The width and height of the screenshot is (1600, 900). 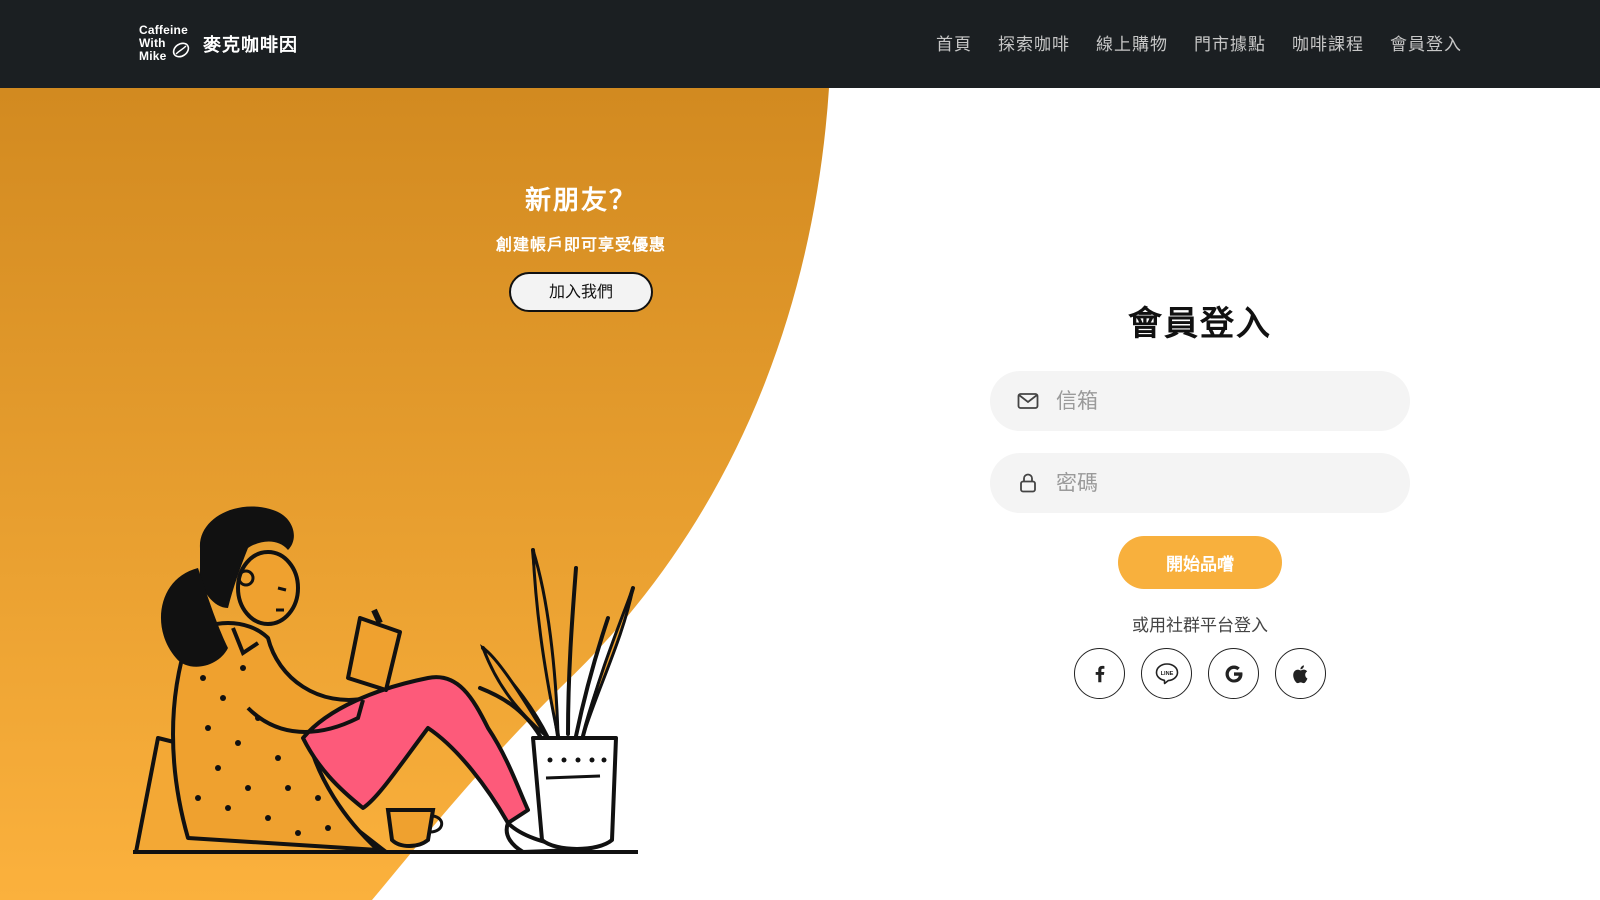 What do you see at coordinates (385, 680) in the screenshot?
I see `woman-reading-illustration` at bounding box center [385, 680].